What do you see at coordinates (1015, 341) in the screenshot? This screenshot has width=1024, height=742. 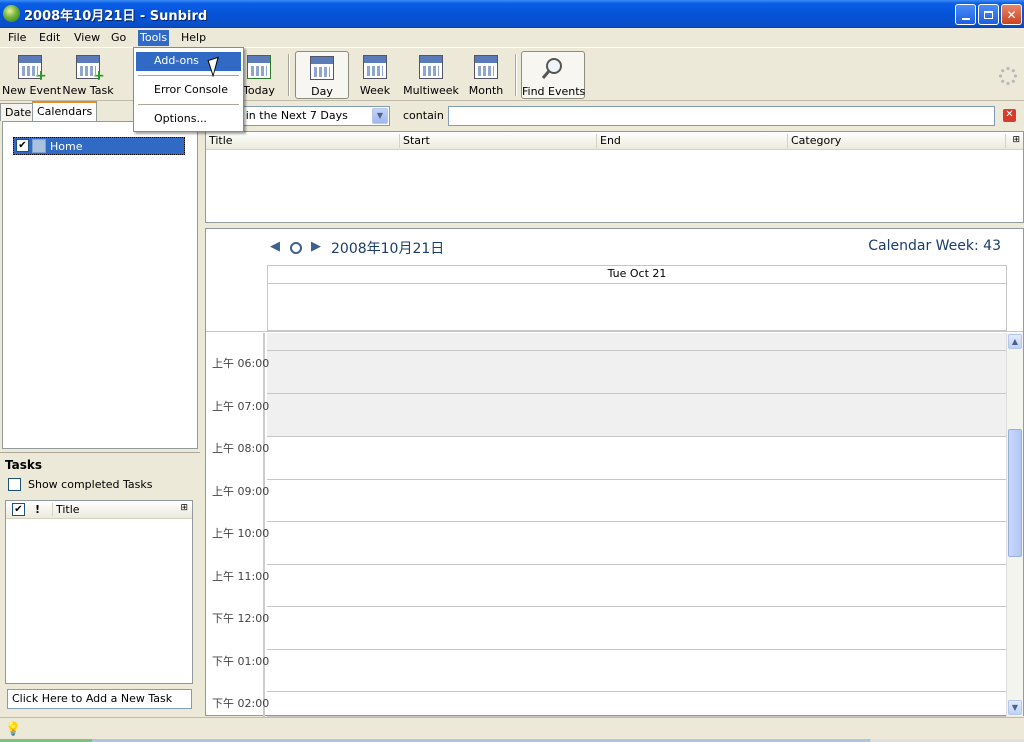 I see `scroll-up-icon: ▲` at bounding box center [1015, 341].